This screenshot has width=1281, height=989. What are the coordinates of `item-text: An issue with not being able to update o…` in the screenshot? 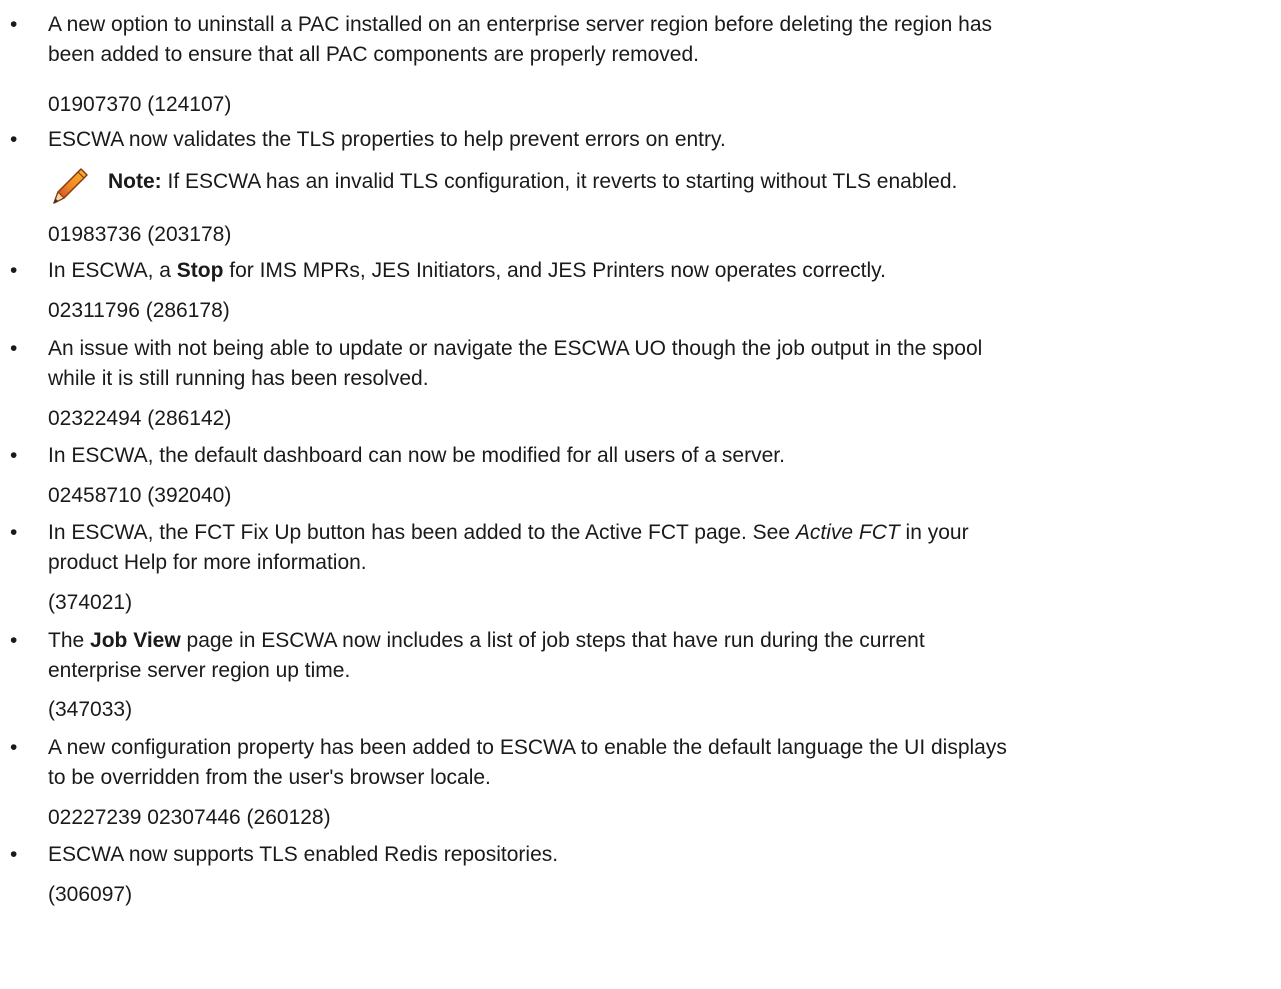 It's located at (658, 364).